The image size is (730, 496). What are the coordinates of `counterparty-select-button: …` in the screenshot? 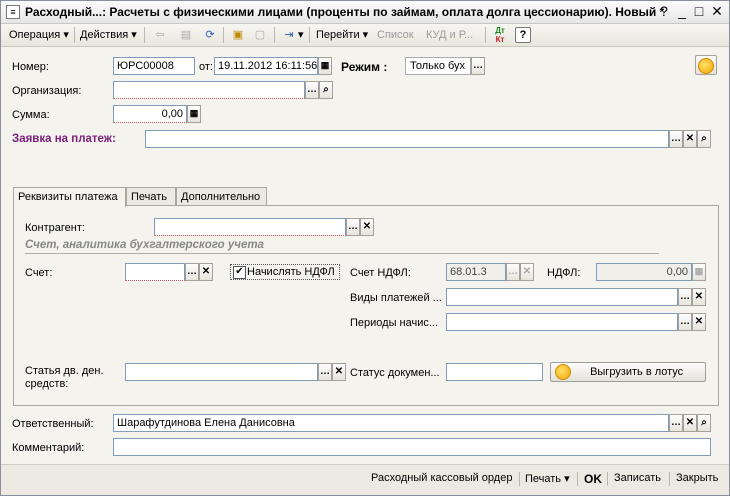 It's located at (353, 227).